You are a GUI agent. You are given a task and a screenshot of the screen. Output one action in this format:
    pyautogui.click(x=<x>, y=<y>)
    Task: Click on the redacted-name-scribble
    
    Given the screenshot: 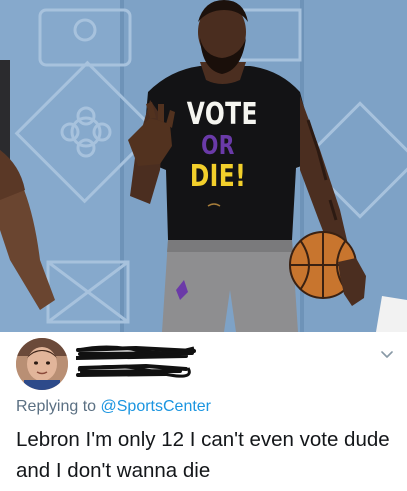 What is the action you would take?
    pyautogui.click(x=136, y=361)
    